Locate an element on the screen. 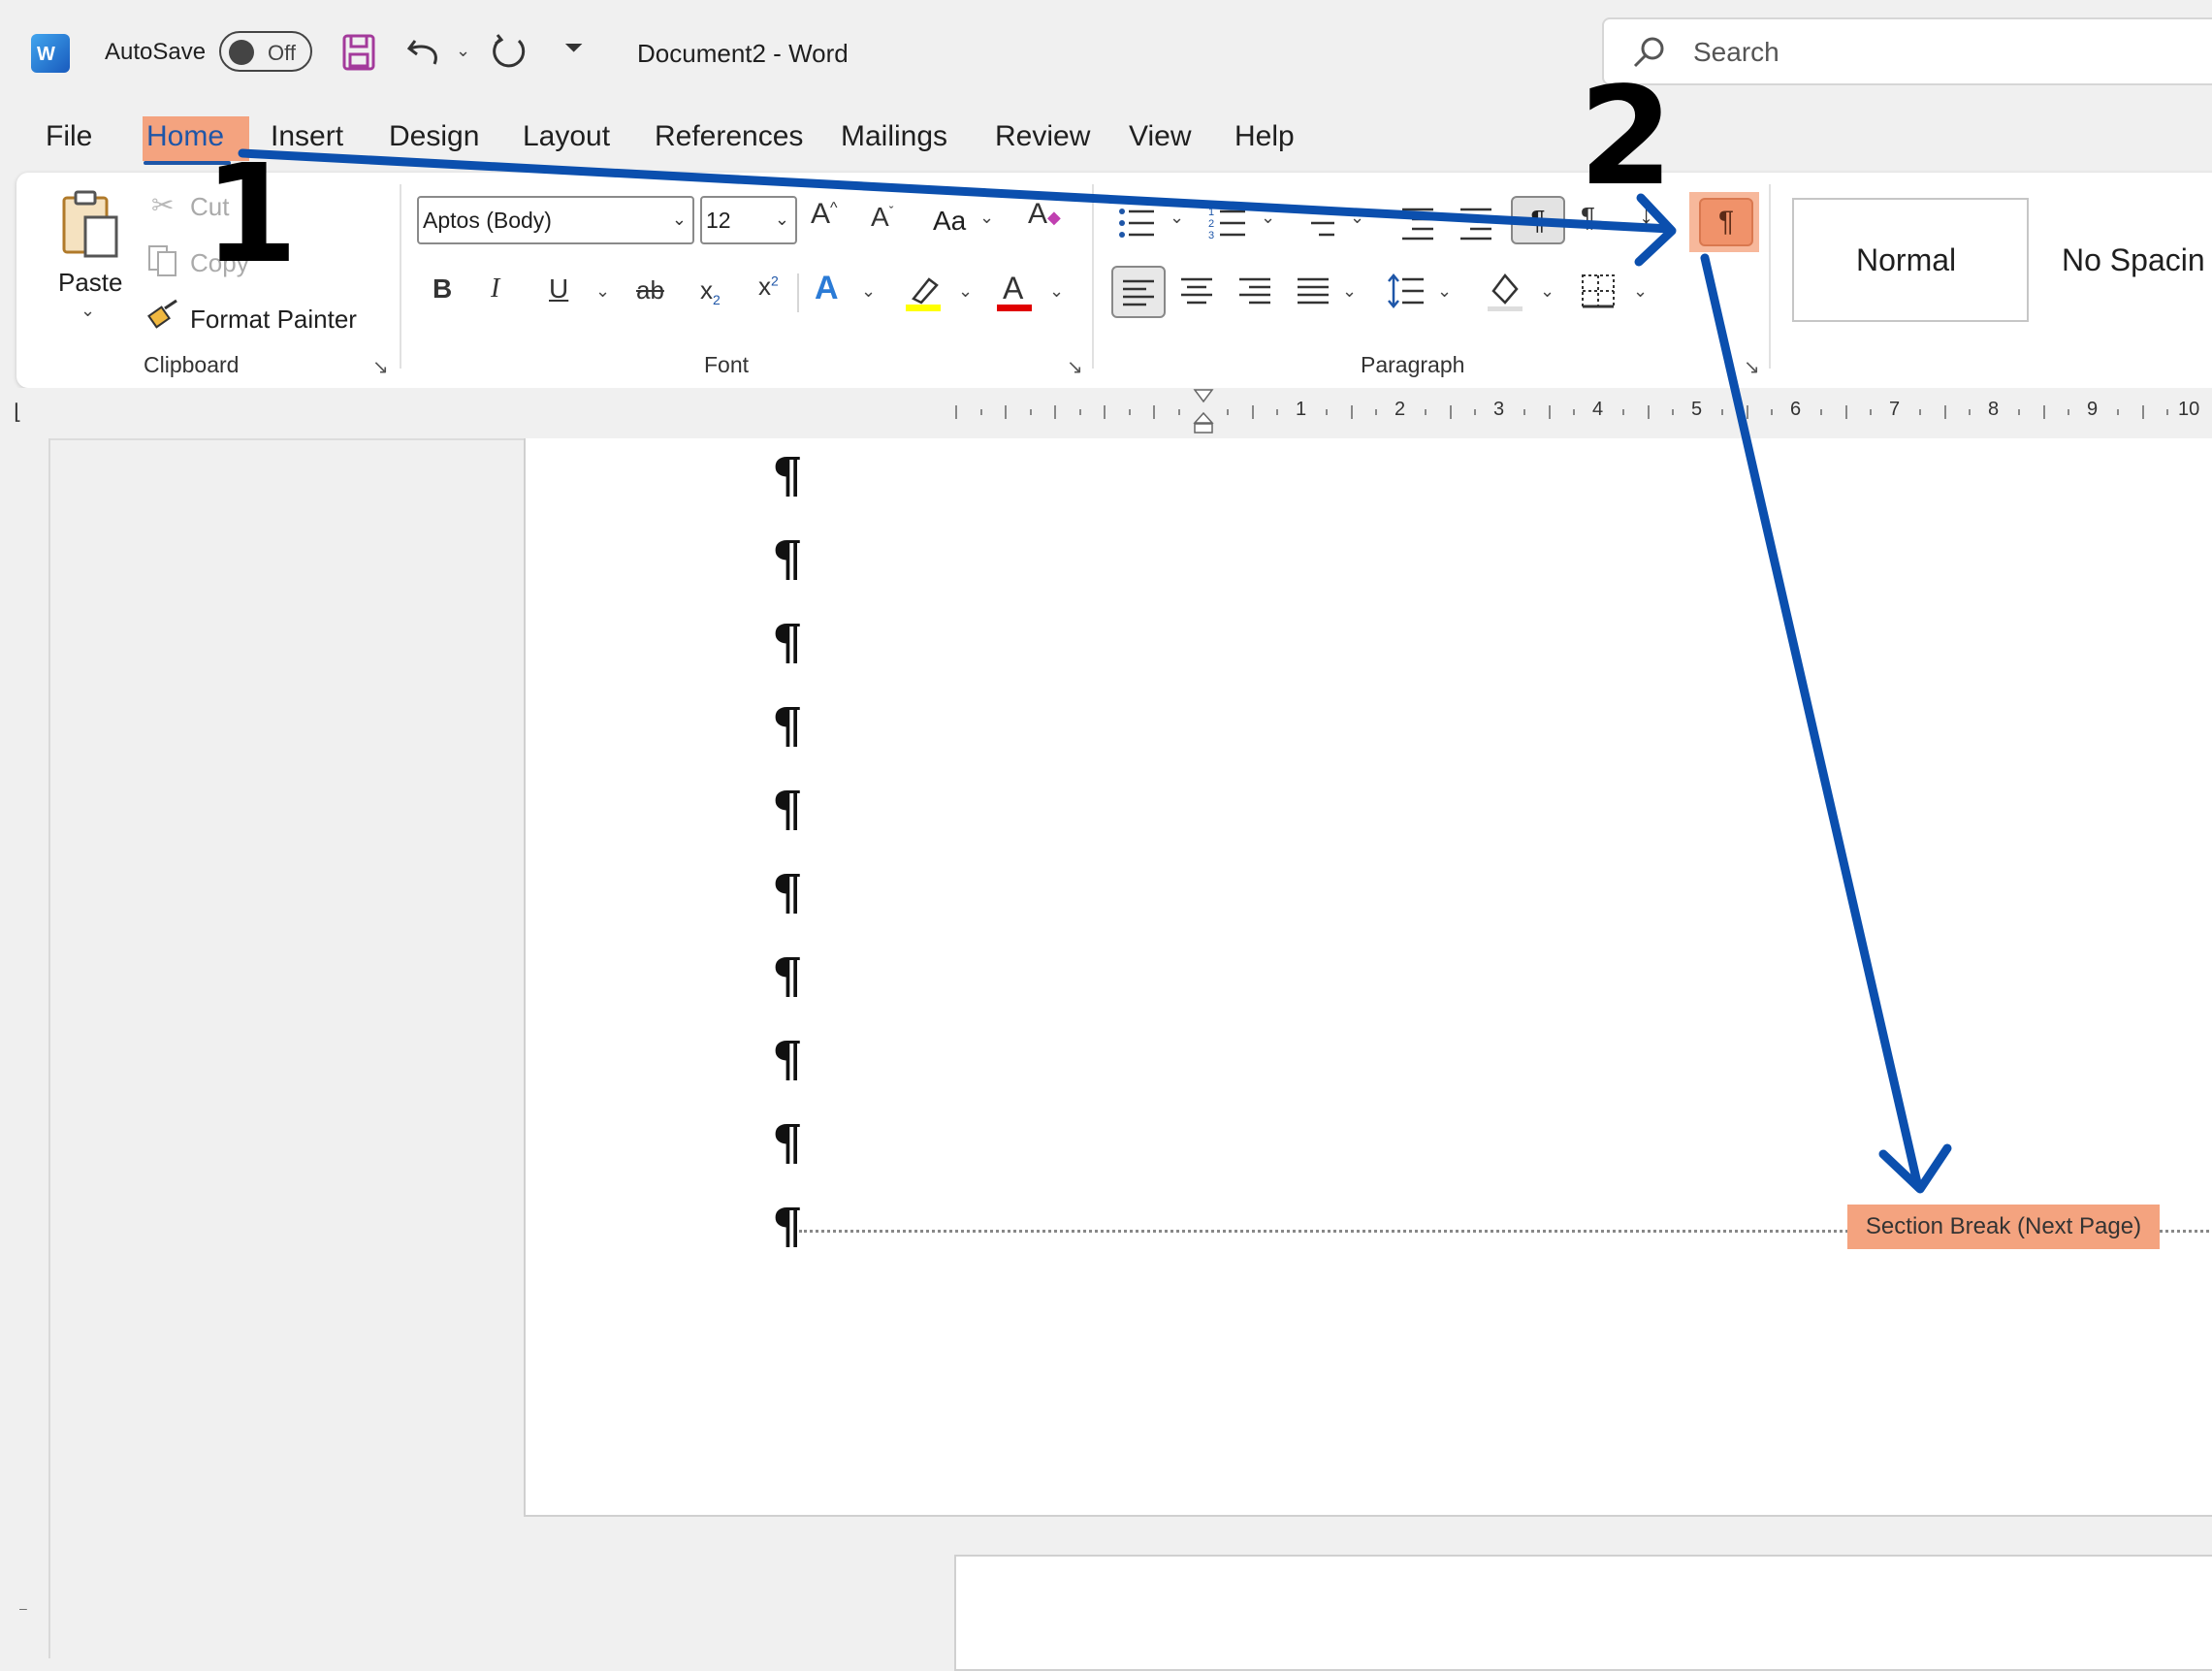 This screenshot has width=2212, height=1671. text-effects-icon: A is located at coordinates (827, 288).